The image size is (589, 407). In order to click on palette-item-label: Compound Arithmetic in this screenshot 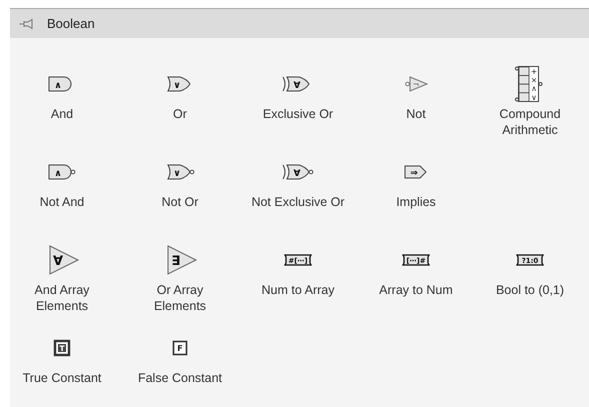, I will do `click(530, 122)`.